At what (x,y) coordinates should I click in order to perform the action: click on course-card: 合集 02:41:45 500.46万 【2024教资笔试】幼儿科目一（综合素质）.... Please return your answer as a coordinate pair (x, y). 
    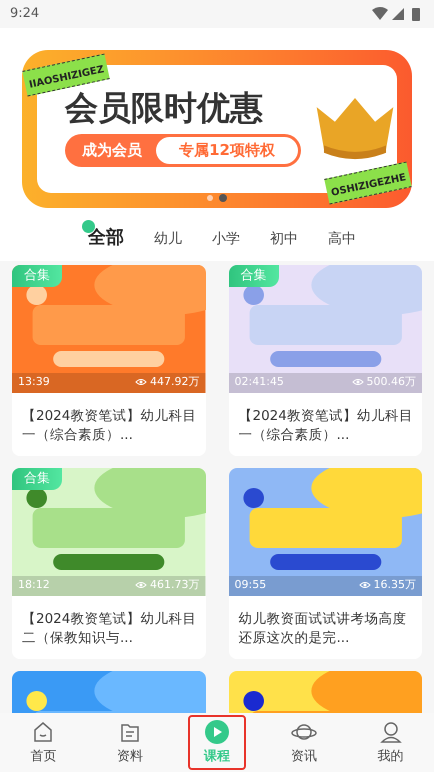
    Looking at the image, I should click on (325, 360).